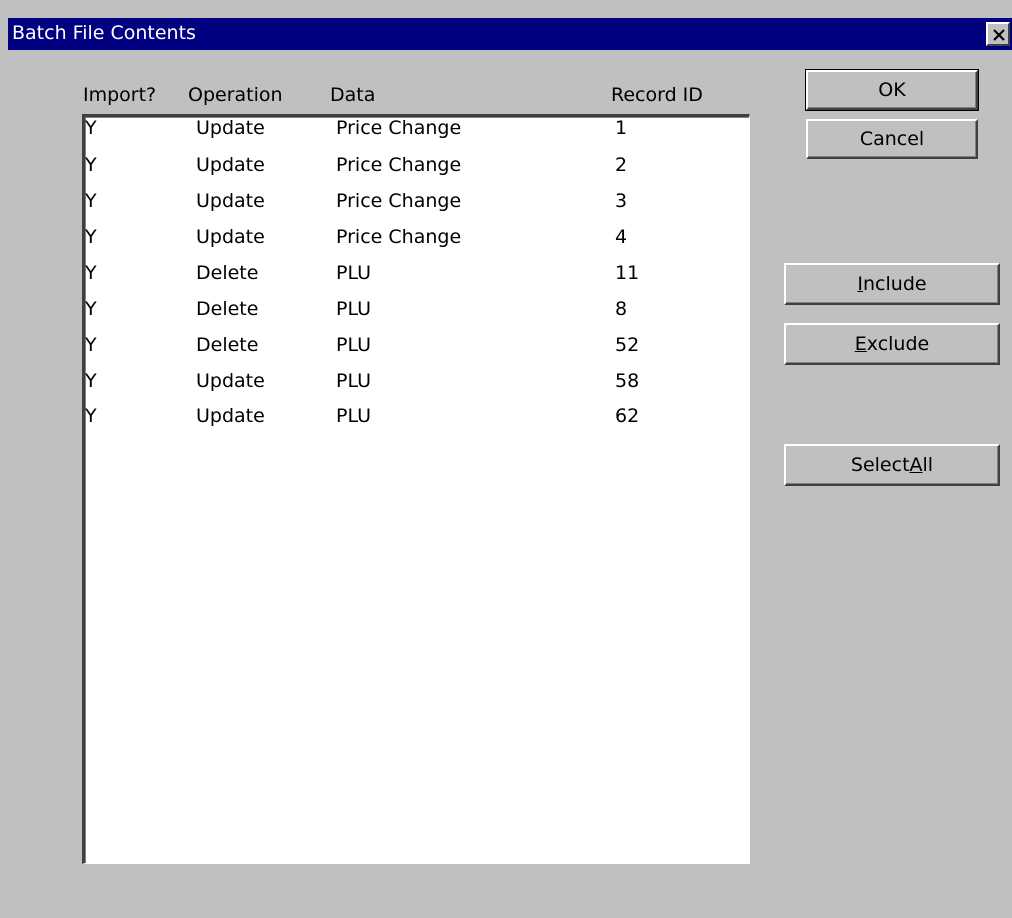  Describe the element at coordinates (621, 309) in the screenshot. I see `record-id-value: 8` at that location.